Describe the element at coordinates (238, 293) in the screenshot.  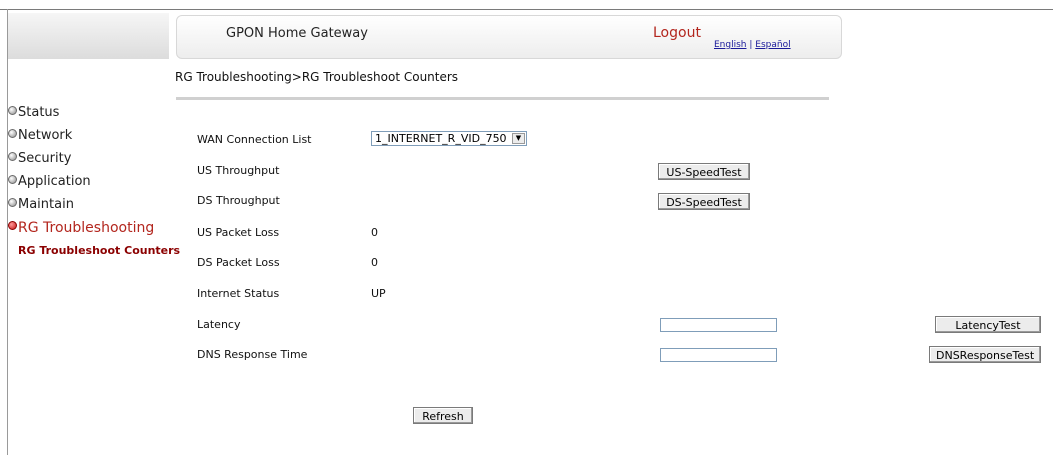
I see `internet-status-label: Internet Status` at that location.